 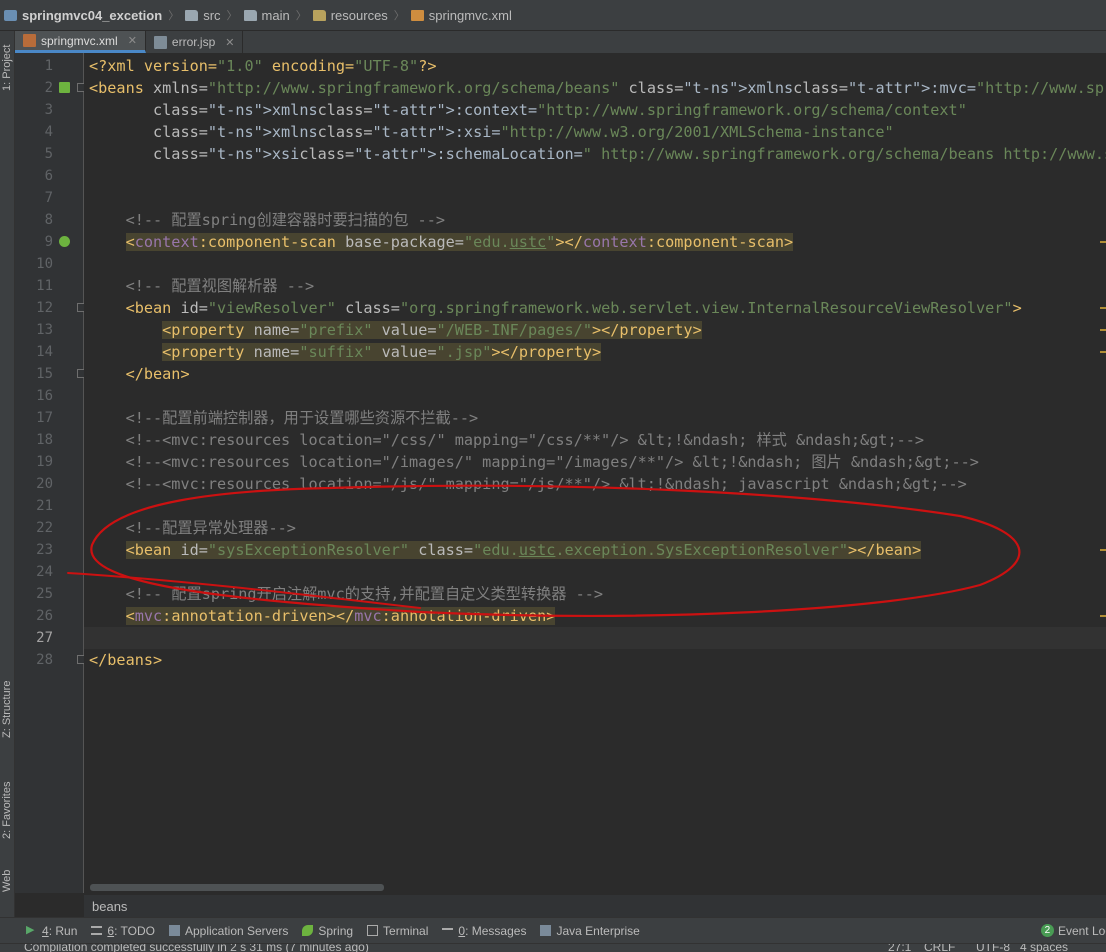 What do you see at coordinates (44, 264) in the screenshot?
I see `line-number: 10` at bounding box center [44, 264].